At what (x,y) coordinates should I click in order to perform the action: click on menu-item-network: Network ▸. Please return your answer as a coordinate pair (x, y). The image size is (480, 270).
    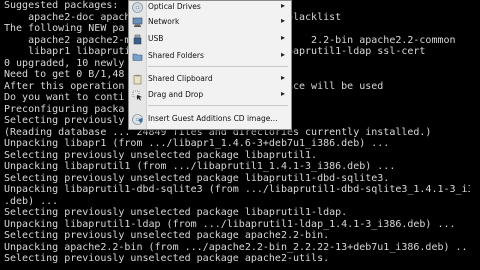
    Looking at the image, I should click on (210, 22).